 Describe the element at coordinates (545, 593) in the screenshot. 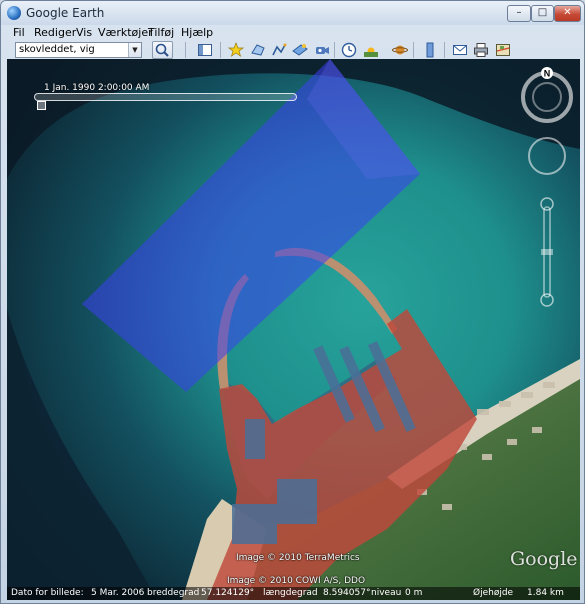

I see `eye-altitude-value: 1.84 km` at that location.